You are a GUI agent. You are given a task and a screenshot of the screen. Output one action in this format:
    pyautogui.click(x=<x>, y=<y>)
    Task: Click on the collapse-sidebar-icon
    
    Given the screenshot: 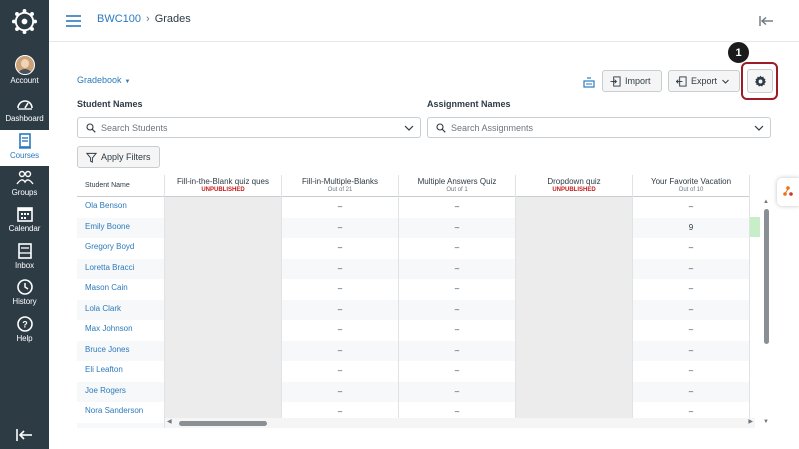 What is the action you would take?
    pyautogui.click(x=766, y=21)
    